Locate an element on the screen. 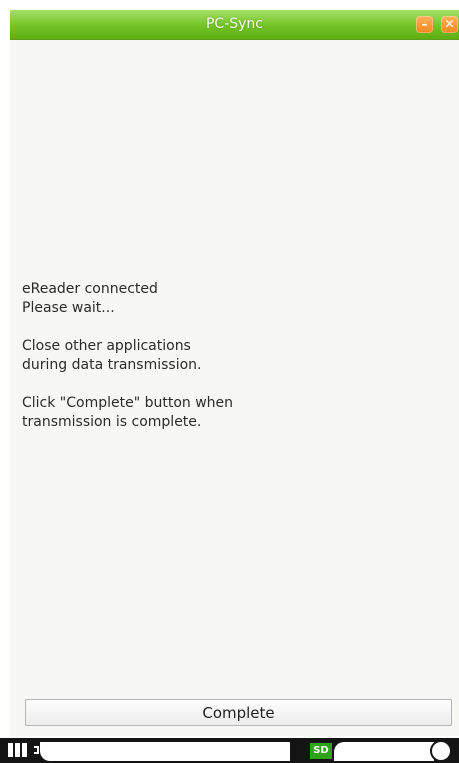 The width and height of the screenshot is (459, 763). sd-status-field is located at coordinates (384, 751).